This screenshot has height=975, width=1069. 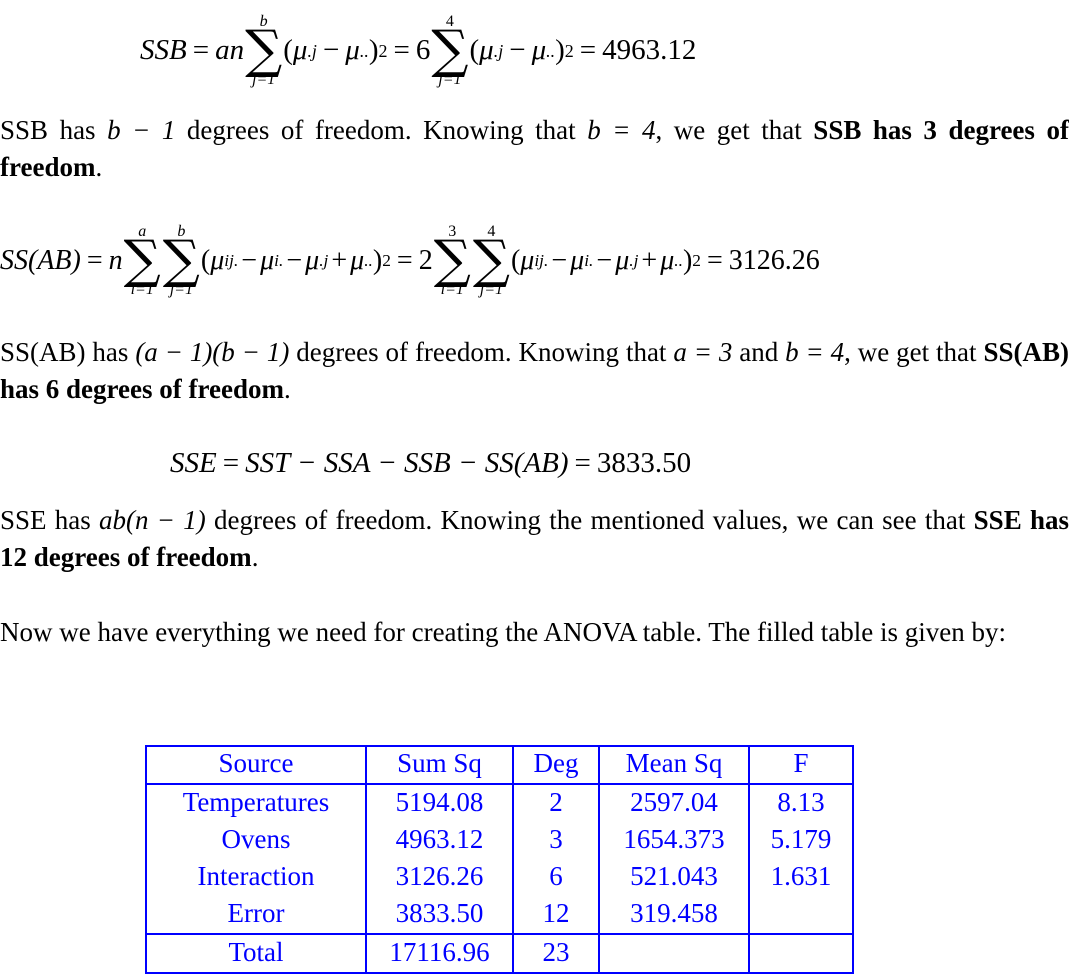 What do you see at coordinates (801, 953) in the screenshot?
I see `cell-total-f` at bounding box center [801, 953].